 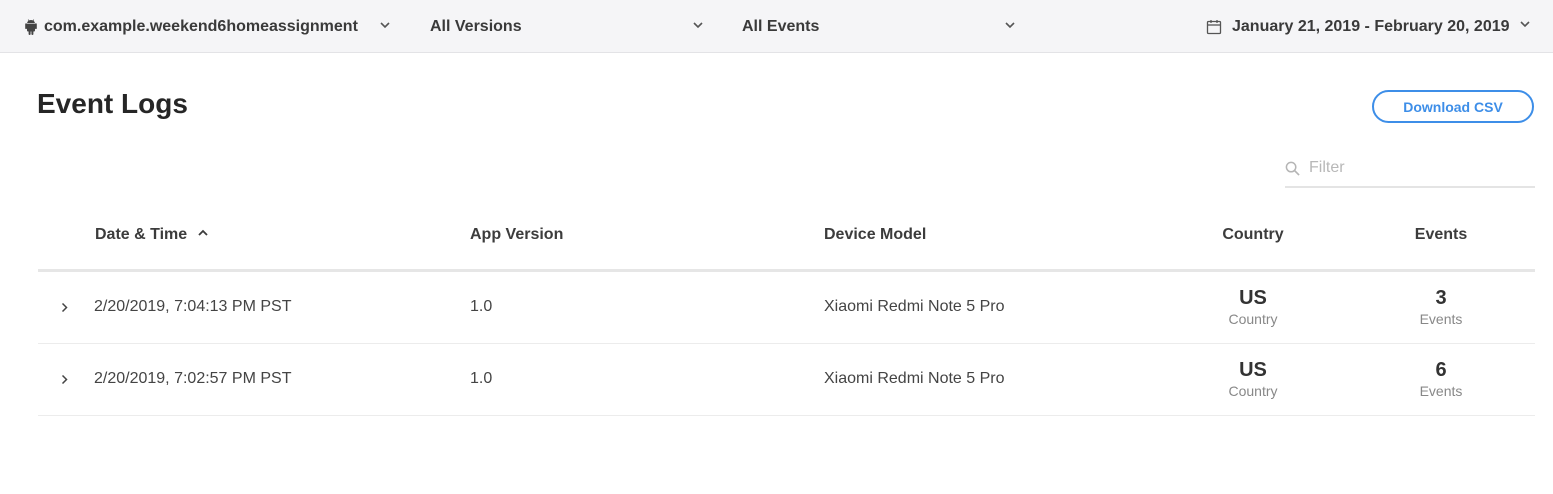 What do you see at coordinates (1441, 298) in the screenshot?
I see `events-value: 3` at bounding box center [1441, 298].